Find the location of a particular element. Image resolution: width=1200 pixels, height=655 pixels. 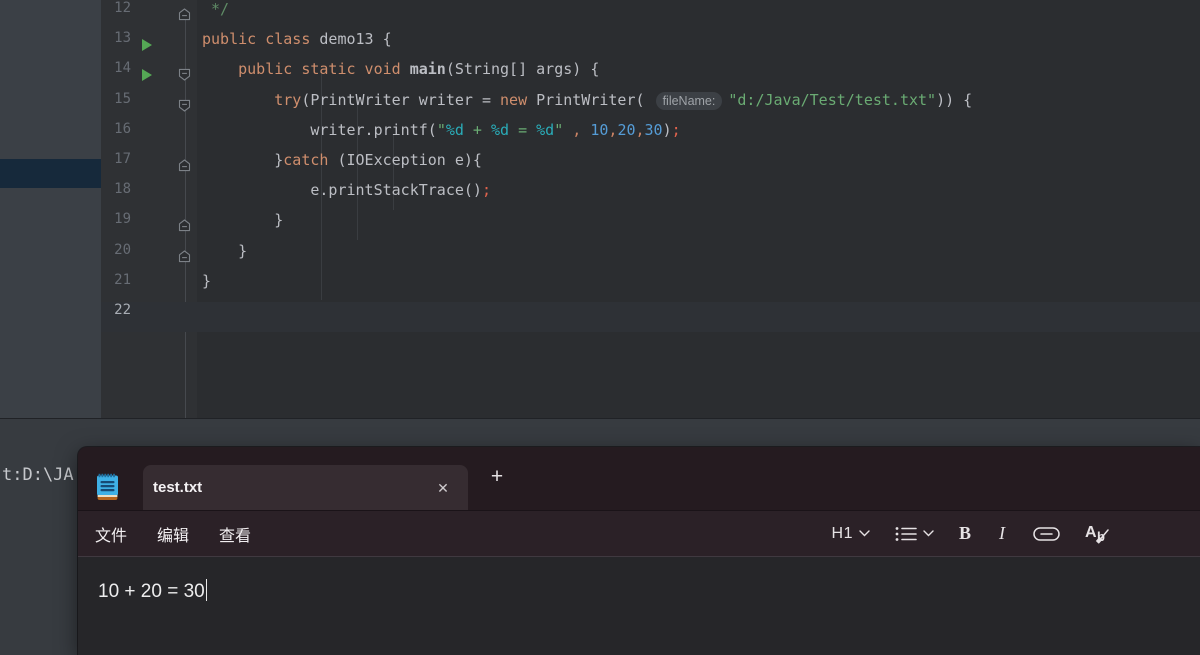

italic-button: I is located at coordinates (1002, 533).